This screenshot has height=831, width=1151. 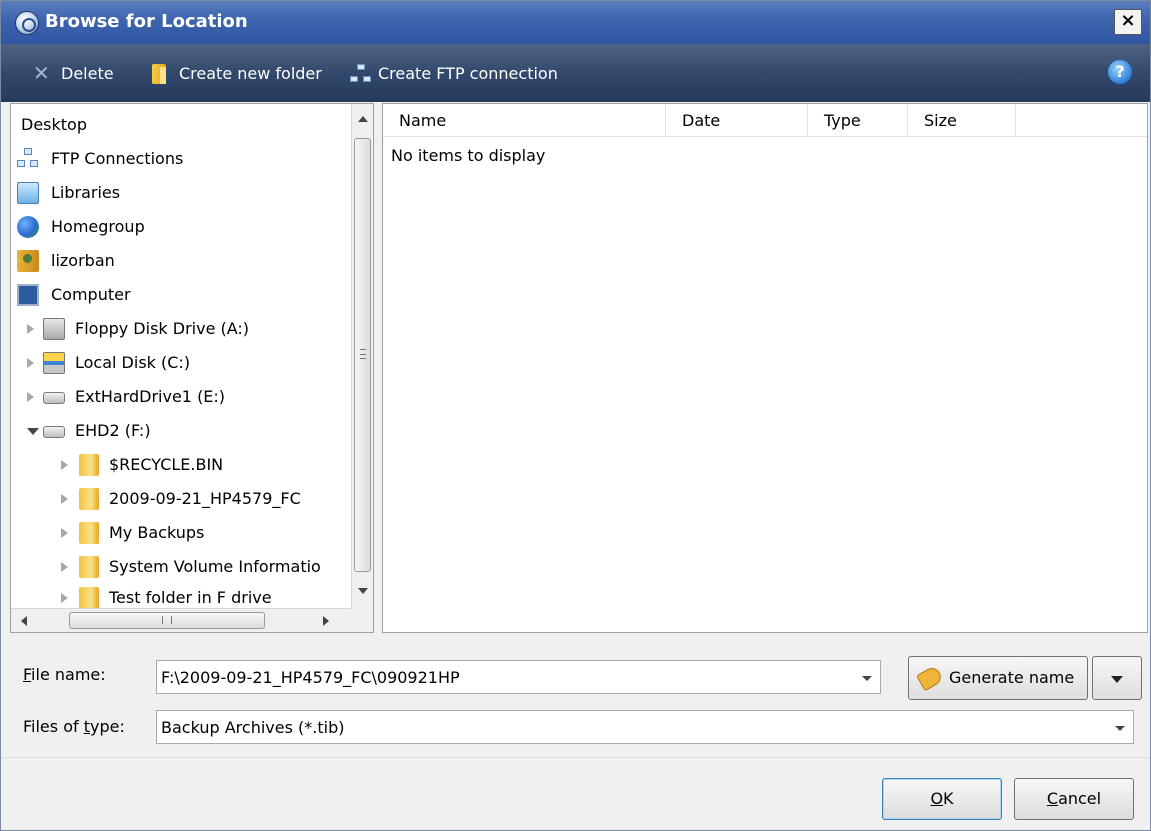 I want to click on close-button: ×, so click(x=1128, y=22).